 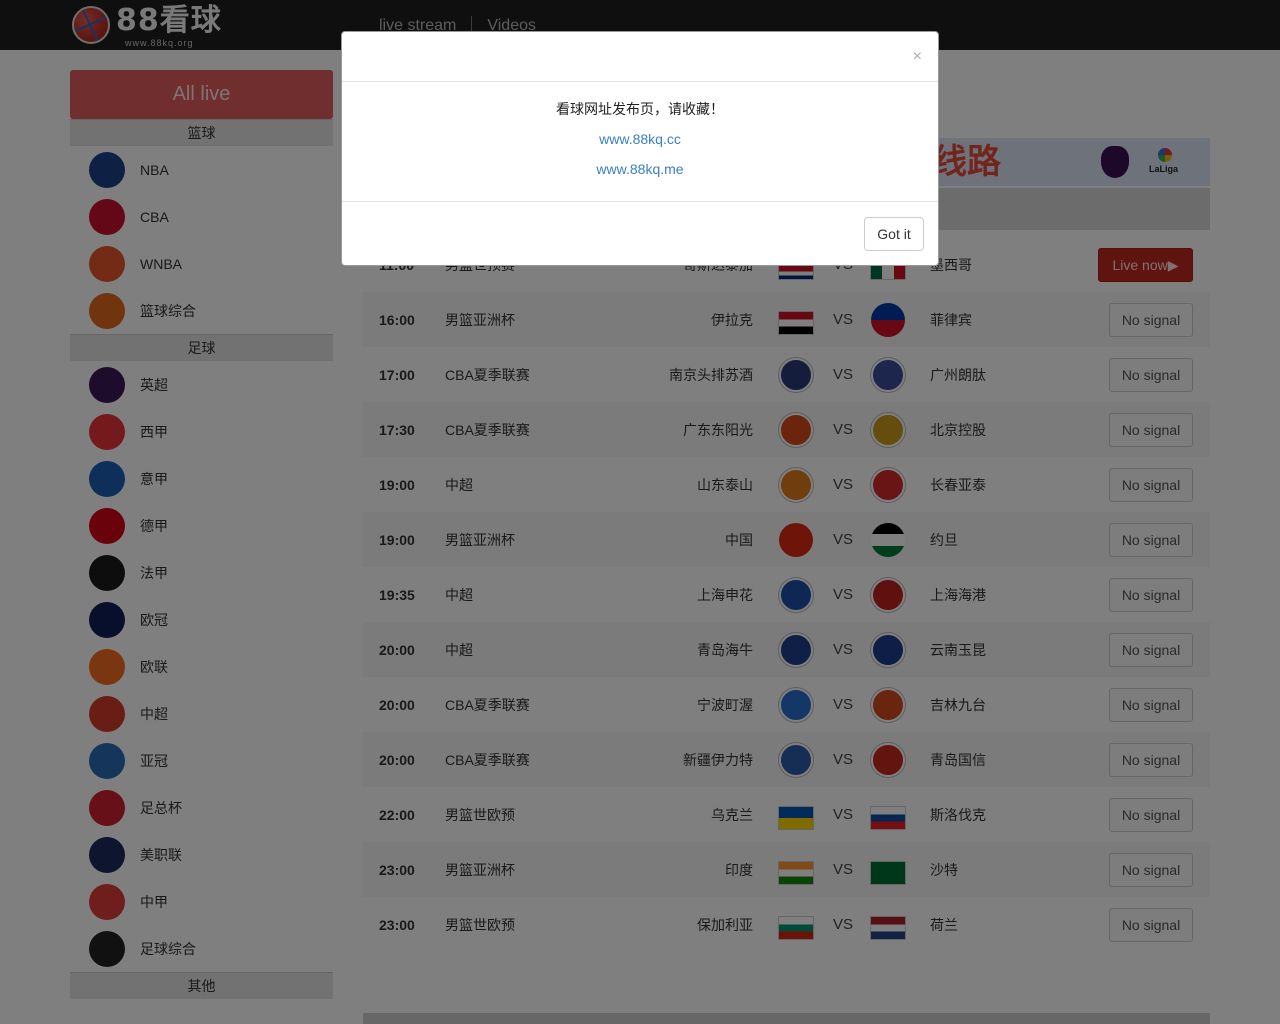 I want to click on modal-header: ×, so click(x=640, y=57).